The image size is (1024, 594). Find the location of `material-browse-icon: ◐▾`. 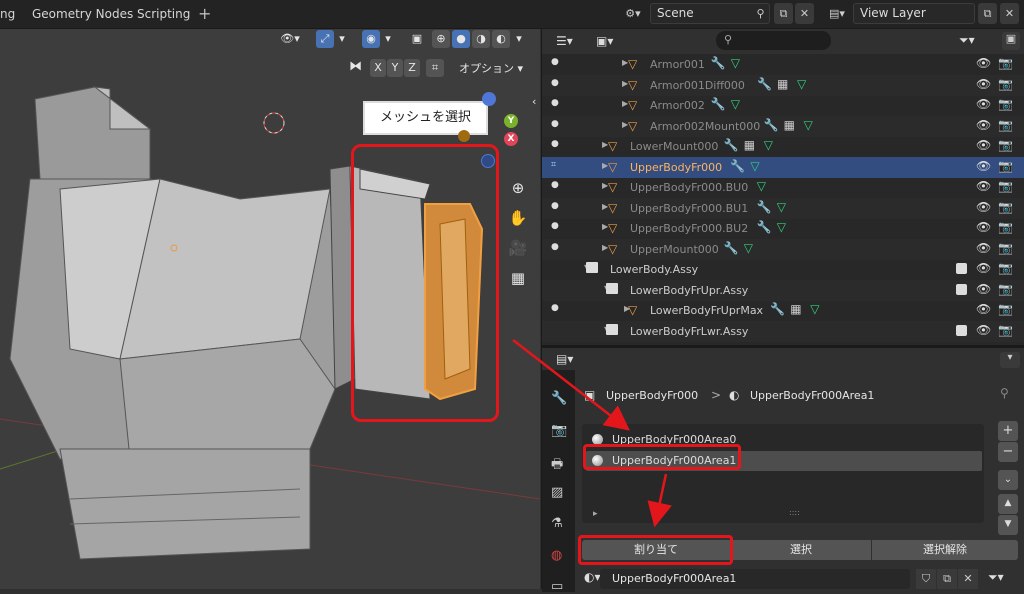

material-browse-icon: ◐▾ is located at coordinates (592, 577).